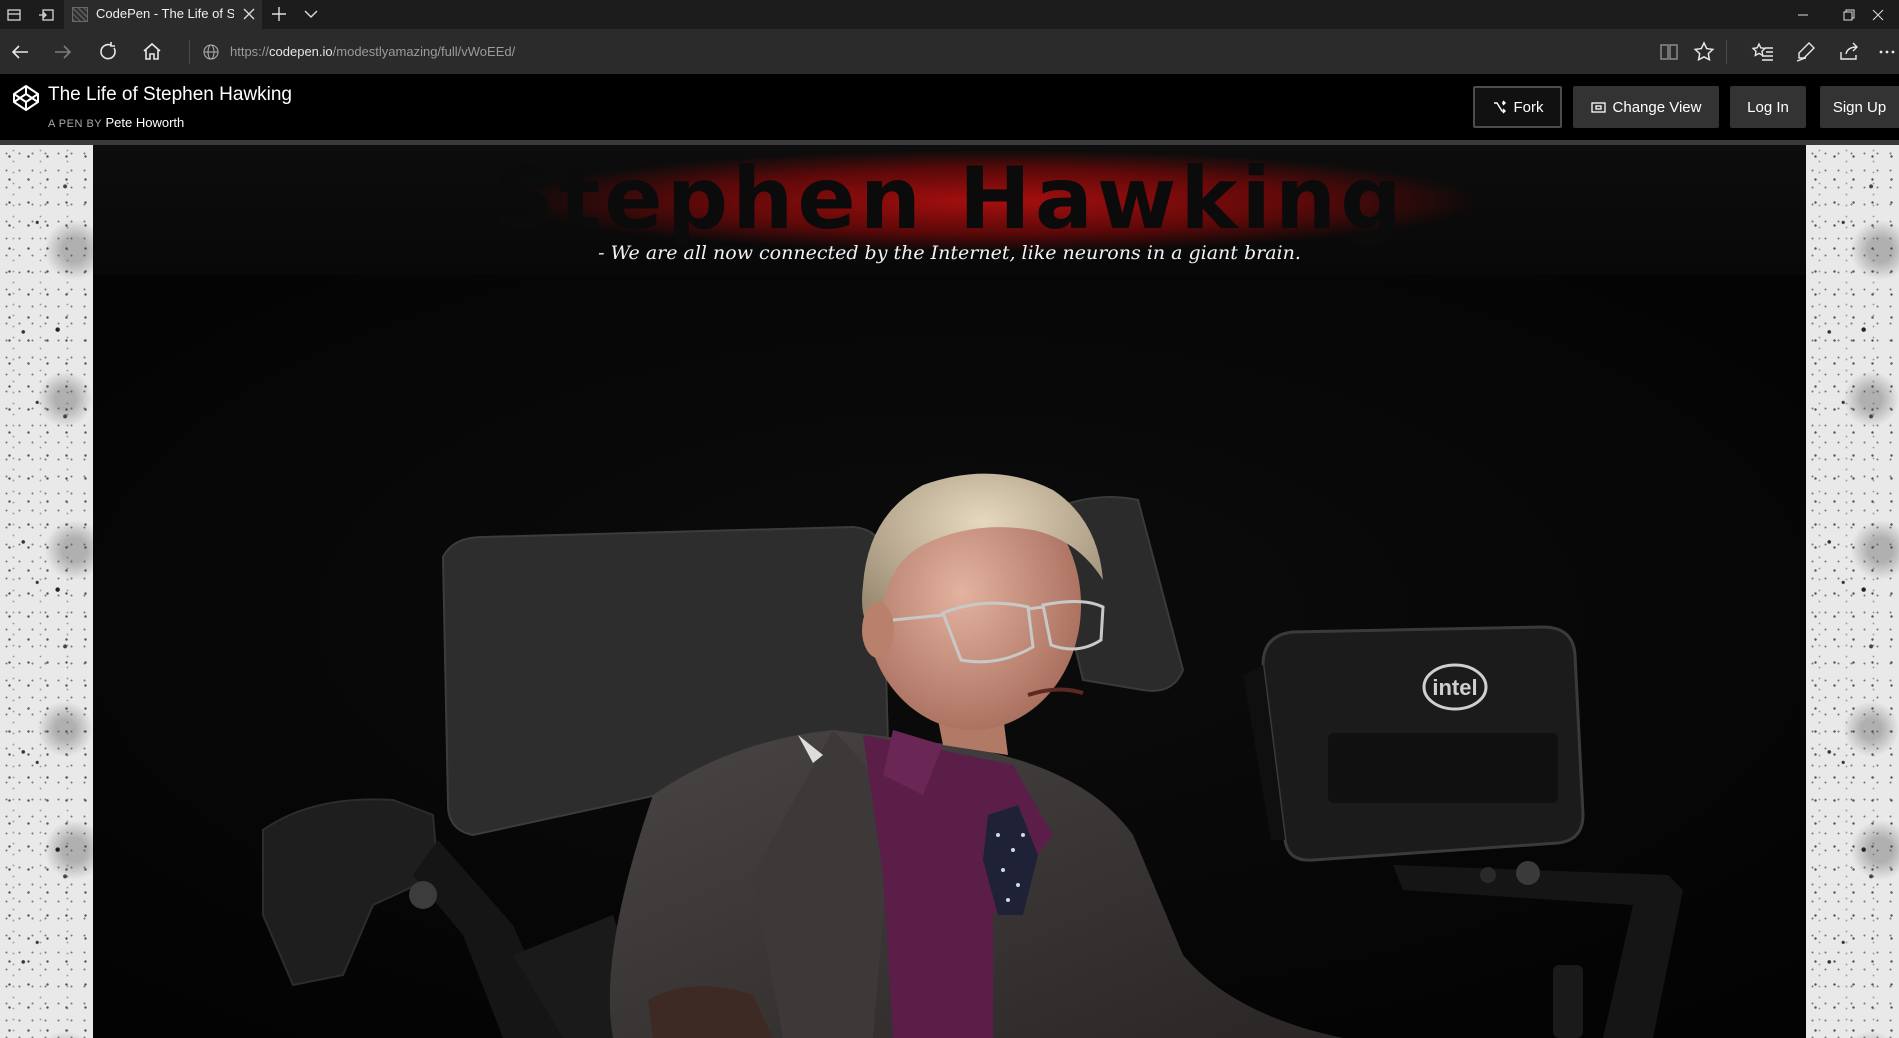 The image size is (1899, 1038). What do you see at coordinates (1803, 15) in the screenshot?
I see `minimize-icon` at bounding box center [1803, 15].